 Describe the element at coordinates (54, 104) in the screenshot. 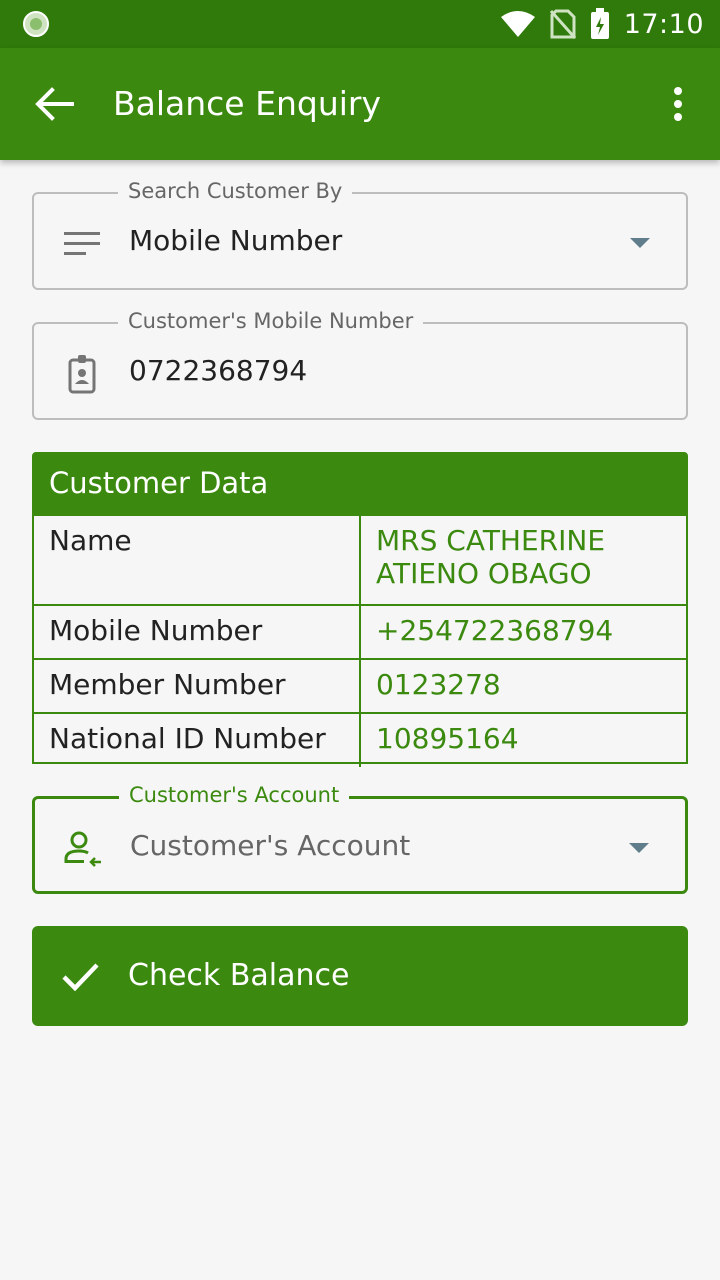

I see `back-arrow-icon` at that location.